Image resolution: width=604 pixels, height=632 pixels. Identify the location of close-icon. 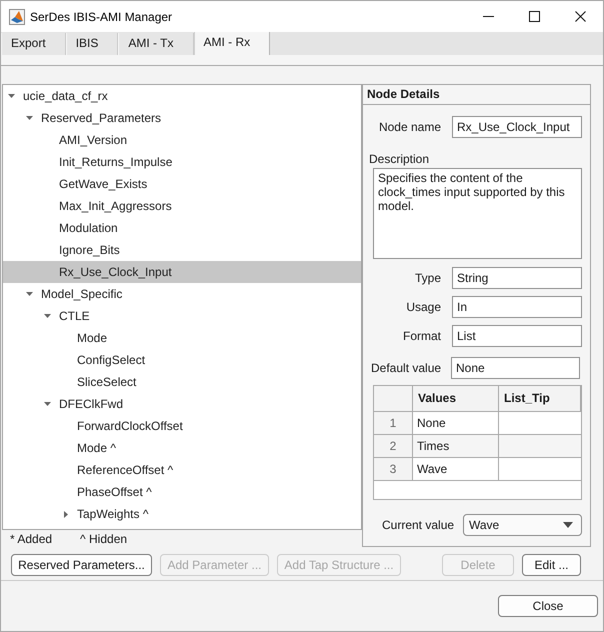
(580, 16).